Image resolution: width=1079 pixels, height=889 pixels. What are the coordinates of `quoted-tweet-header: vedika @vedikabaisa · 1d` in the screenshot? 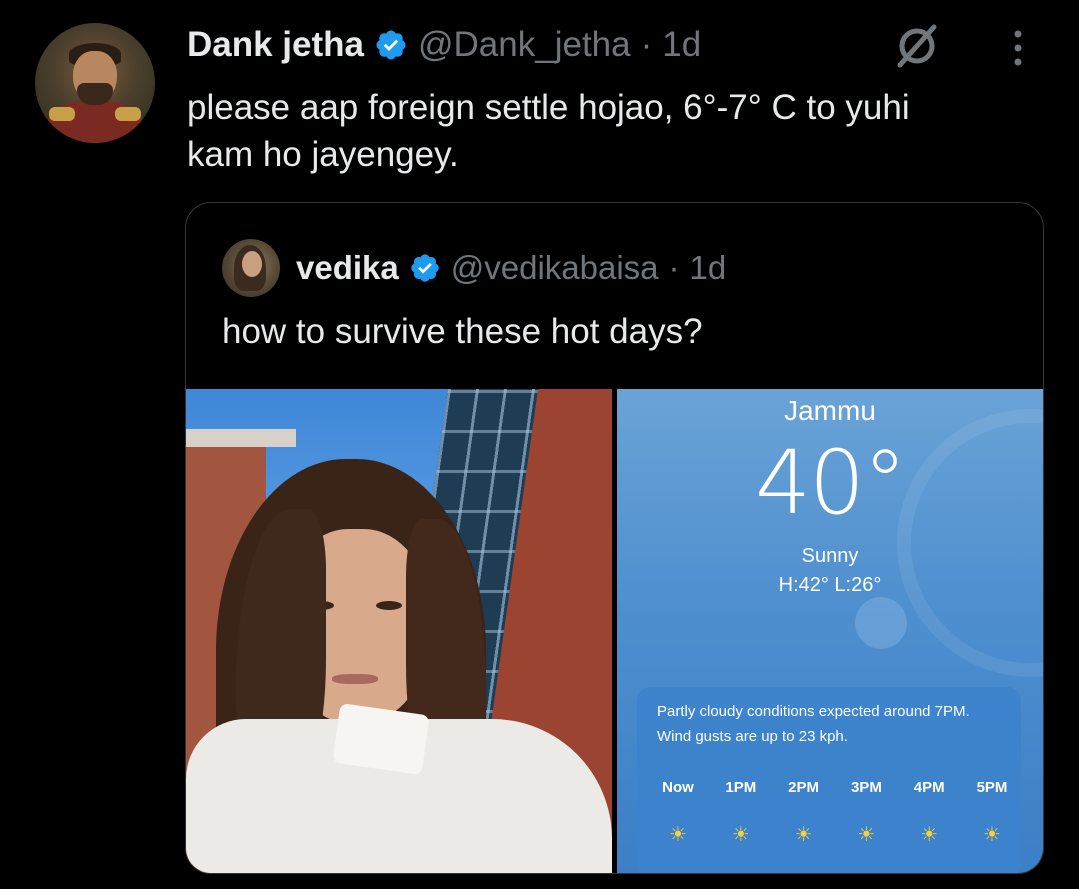 It's located at (511, 268).